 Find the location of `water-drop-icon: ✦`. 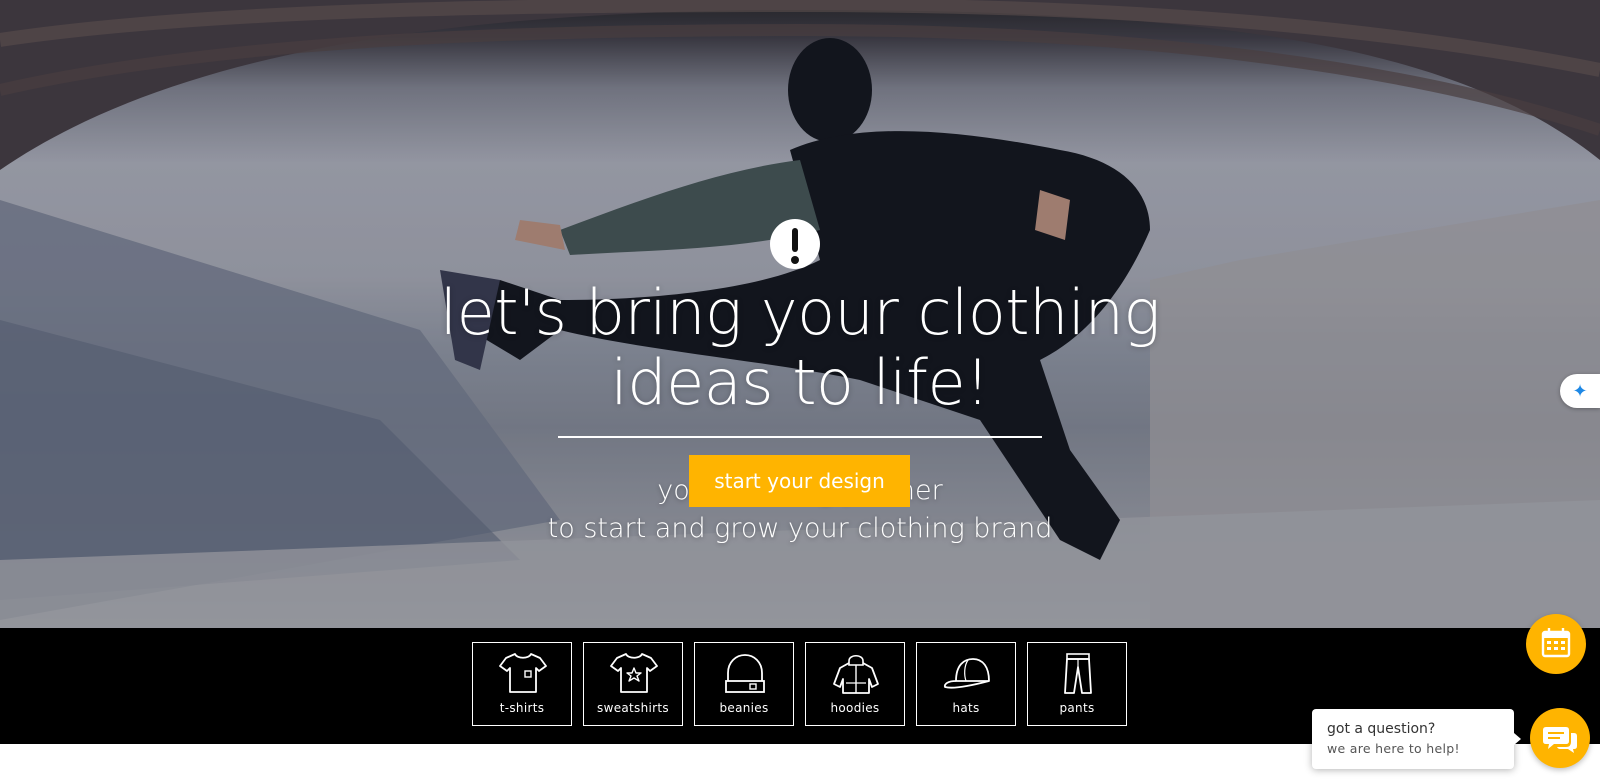

water-drop-icon: ✦ is located at coordinates (1580, 391).